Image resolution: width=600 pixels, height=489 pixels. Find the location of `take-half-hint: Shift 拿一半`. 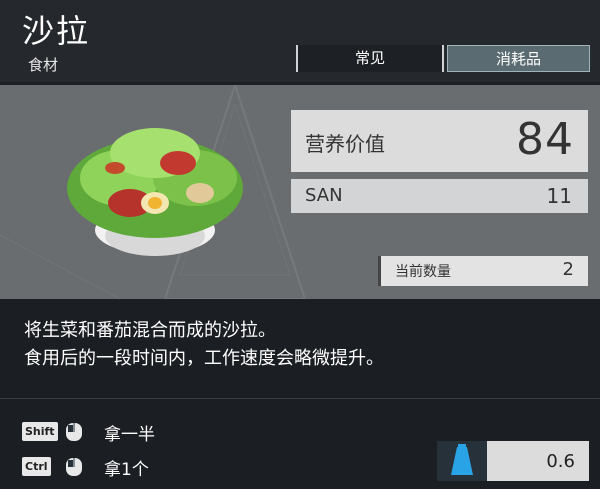

take-half-hint: Shift 拿一半 is located at coordinates (122, 432).